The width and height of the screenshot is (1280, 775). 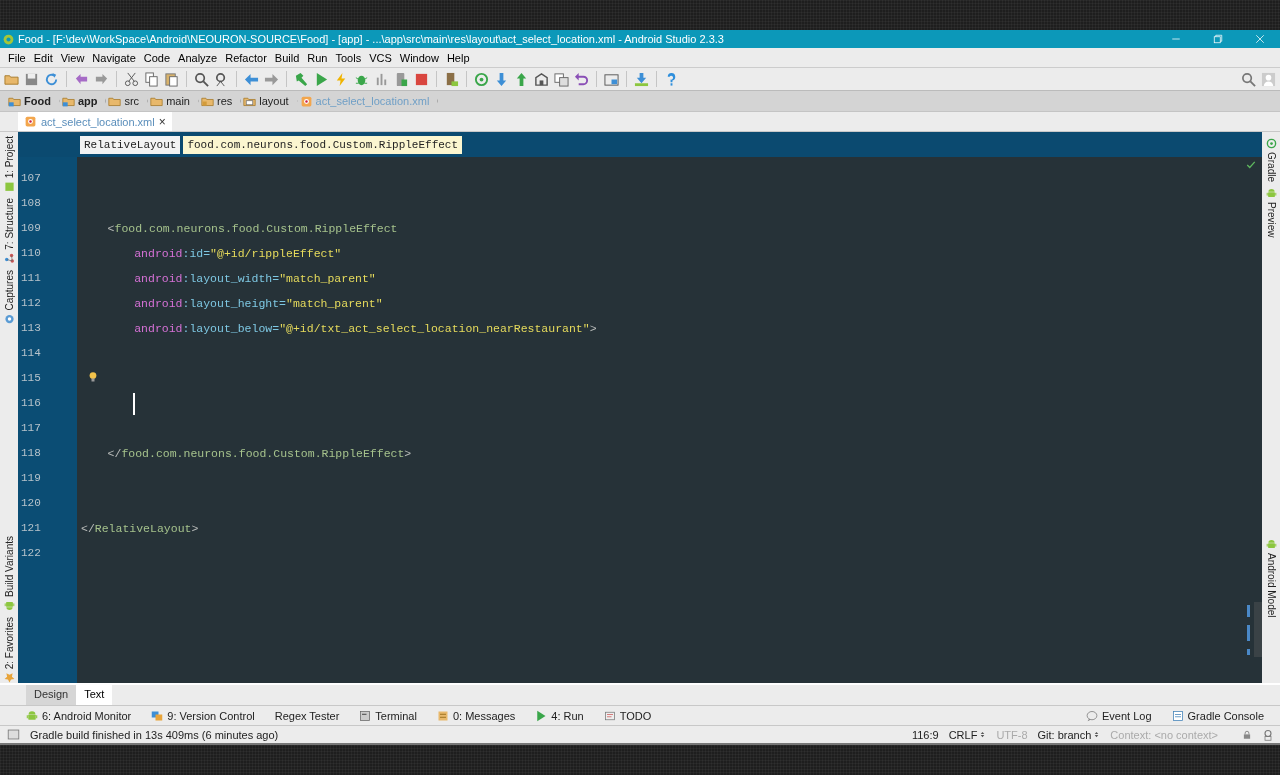 What do you see at coordinates (323, 144) in the screenshot?
I see `tag-path-item: food.com.neurons.food.Custom.RippleEffect` at bounding box center [323, 144].